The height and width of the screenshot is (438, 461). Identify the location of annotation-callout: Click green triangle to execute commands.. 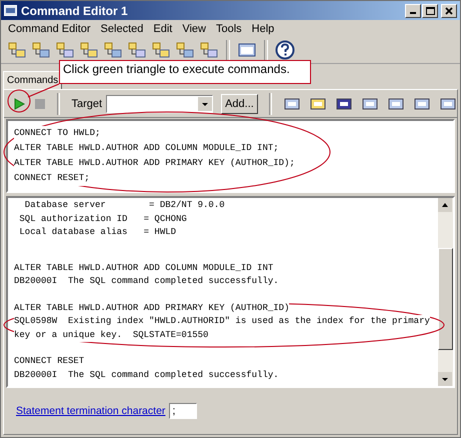
(185, 72).